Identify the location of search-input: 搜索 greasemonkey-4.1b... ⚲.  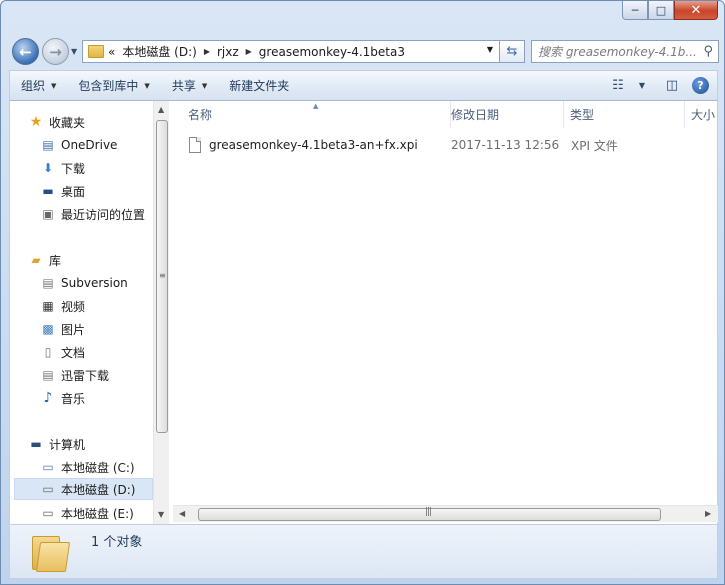
(625, 51).